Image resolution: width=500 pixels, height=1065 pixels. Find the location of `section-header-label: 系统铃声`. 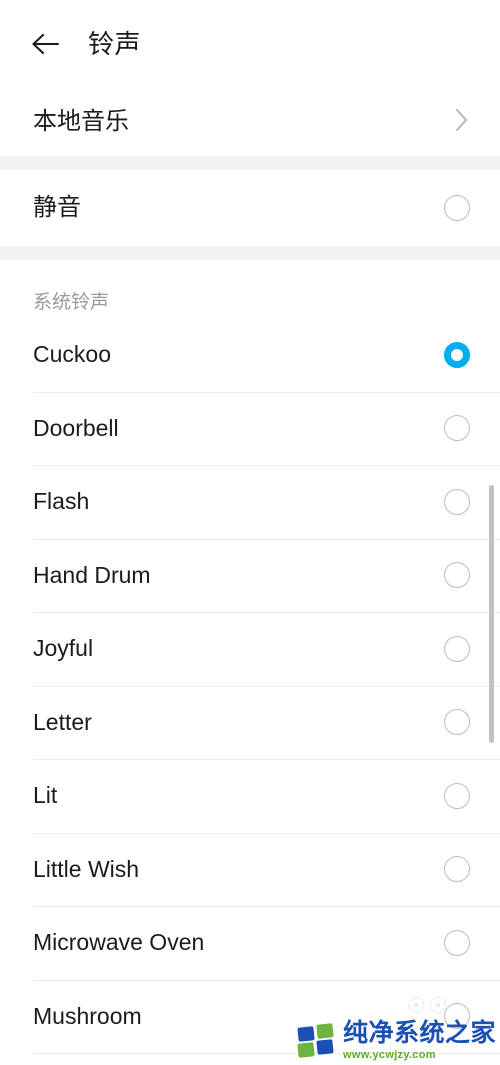

section-header-label: 系统铃声 is located at coordinates (71, 302).